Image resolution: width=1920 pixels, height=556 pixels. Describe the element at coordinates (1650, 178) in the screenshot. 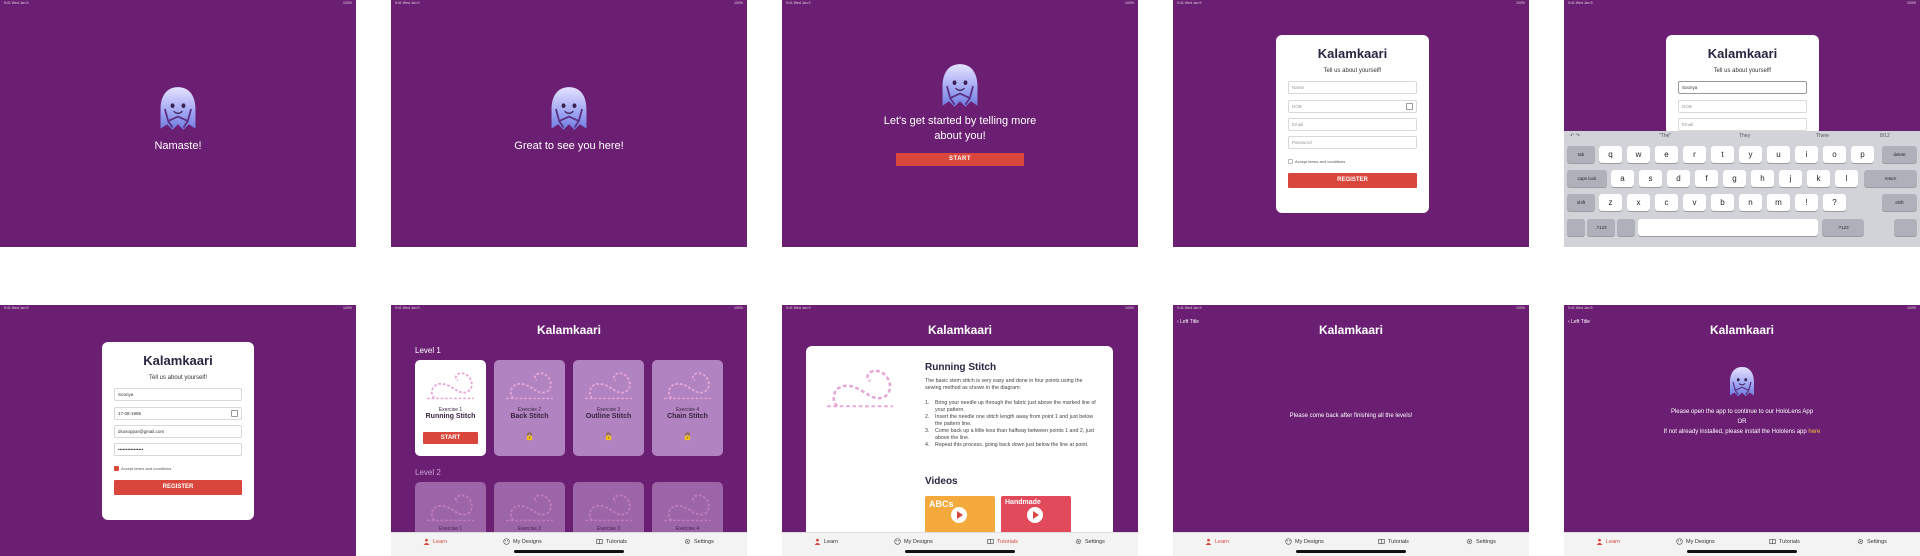

I see `key-s: s` at that location.